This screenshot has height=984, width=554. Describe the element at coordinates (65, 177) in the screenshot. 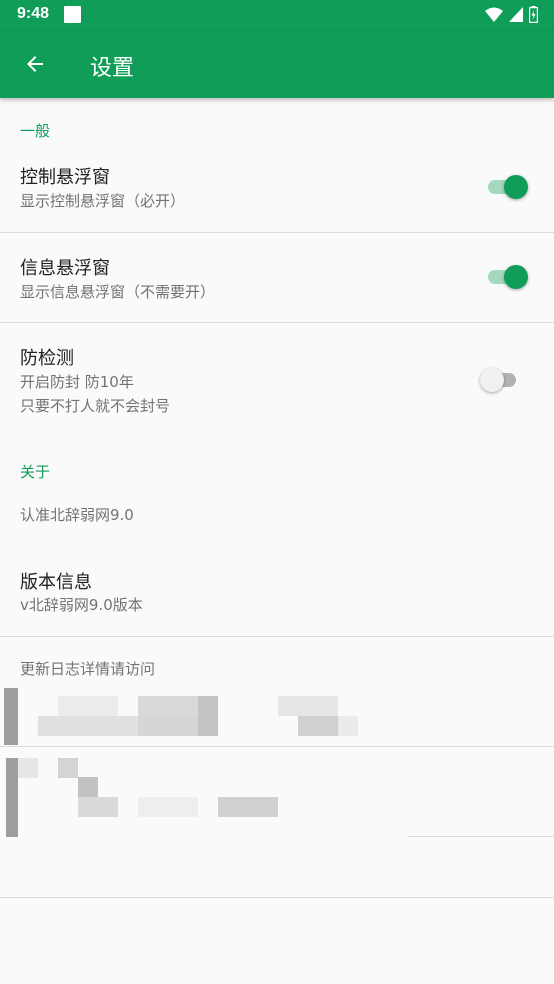

I see `setting-title: 控制悬浮窗` at that location.